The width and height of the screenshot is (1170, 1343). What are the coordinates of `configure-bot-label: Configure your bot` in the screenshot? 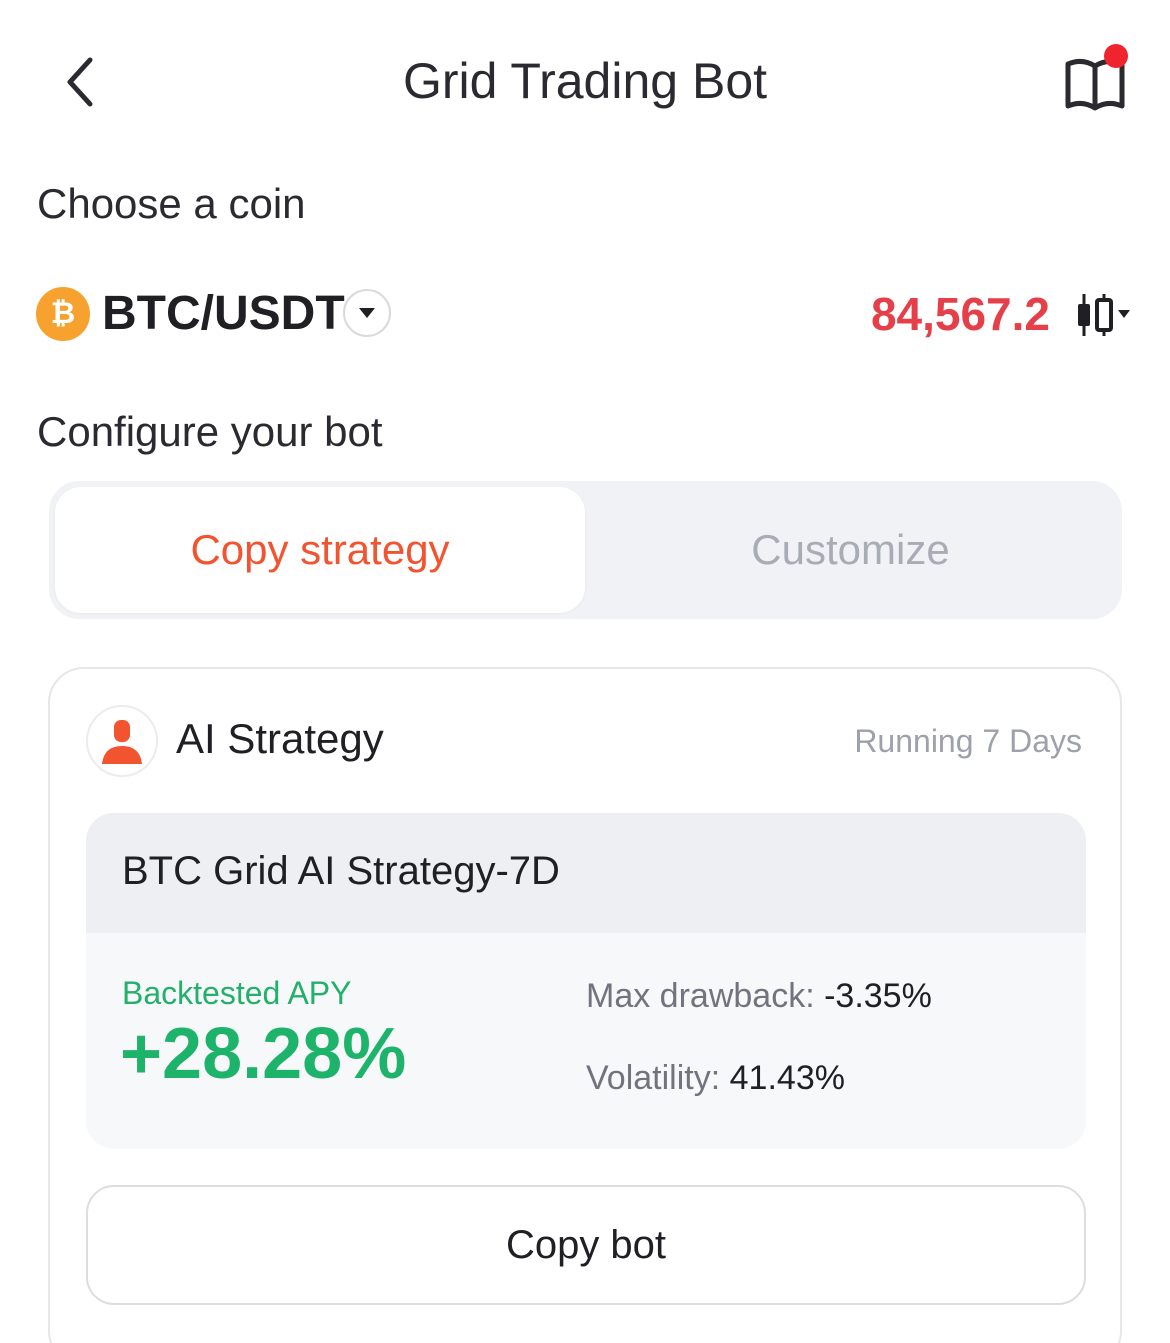 It's located at (210, 431).